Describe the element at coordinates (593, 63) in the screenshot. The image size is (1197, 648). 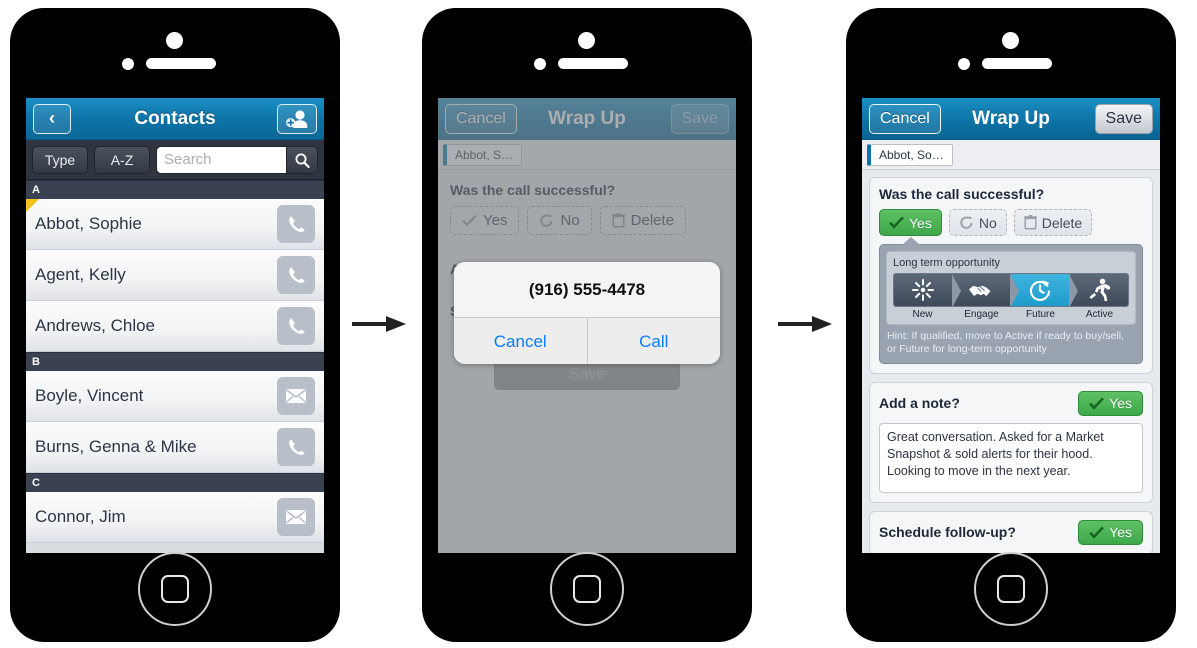
I see `earpiece-speaker-icon` at that location.